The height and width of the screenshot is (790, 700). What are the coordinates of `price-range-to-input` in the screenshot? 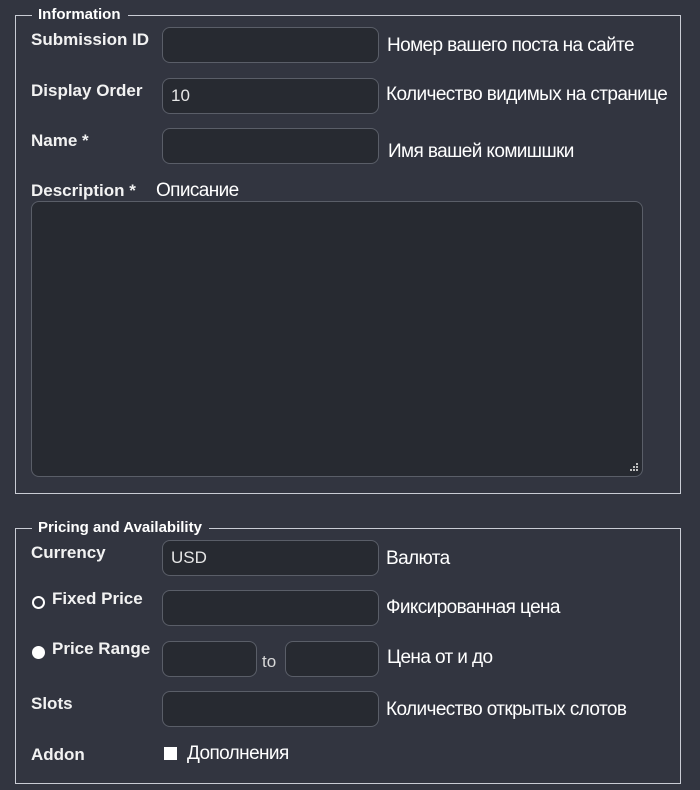 It's located at (332, 659).